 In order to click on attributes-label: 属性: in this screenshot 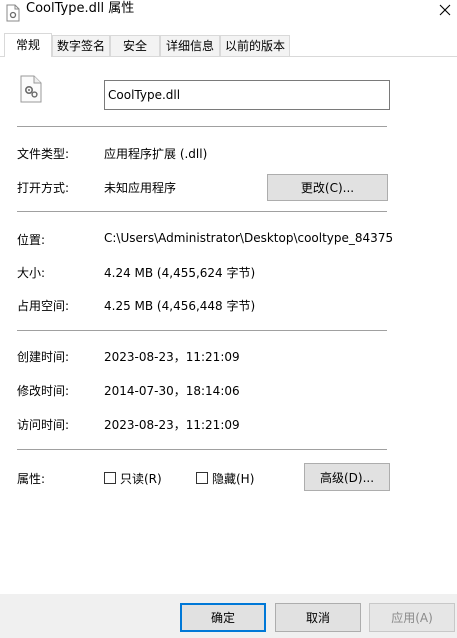, I will do `click(31, 479)`.